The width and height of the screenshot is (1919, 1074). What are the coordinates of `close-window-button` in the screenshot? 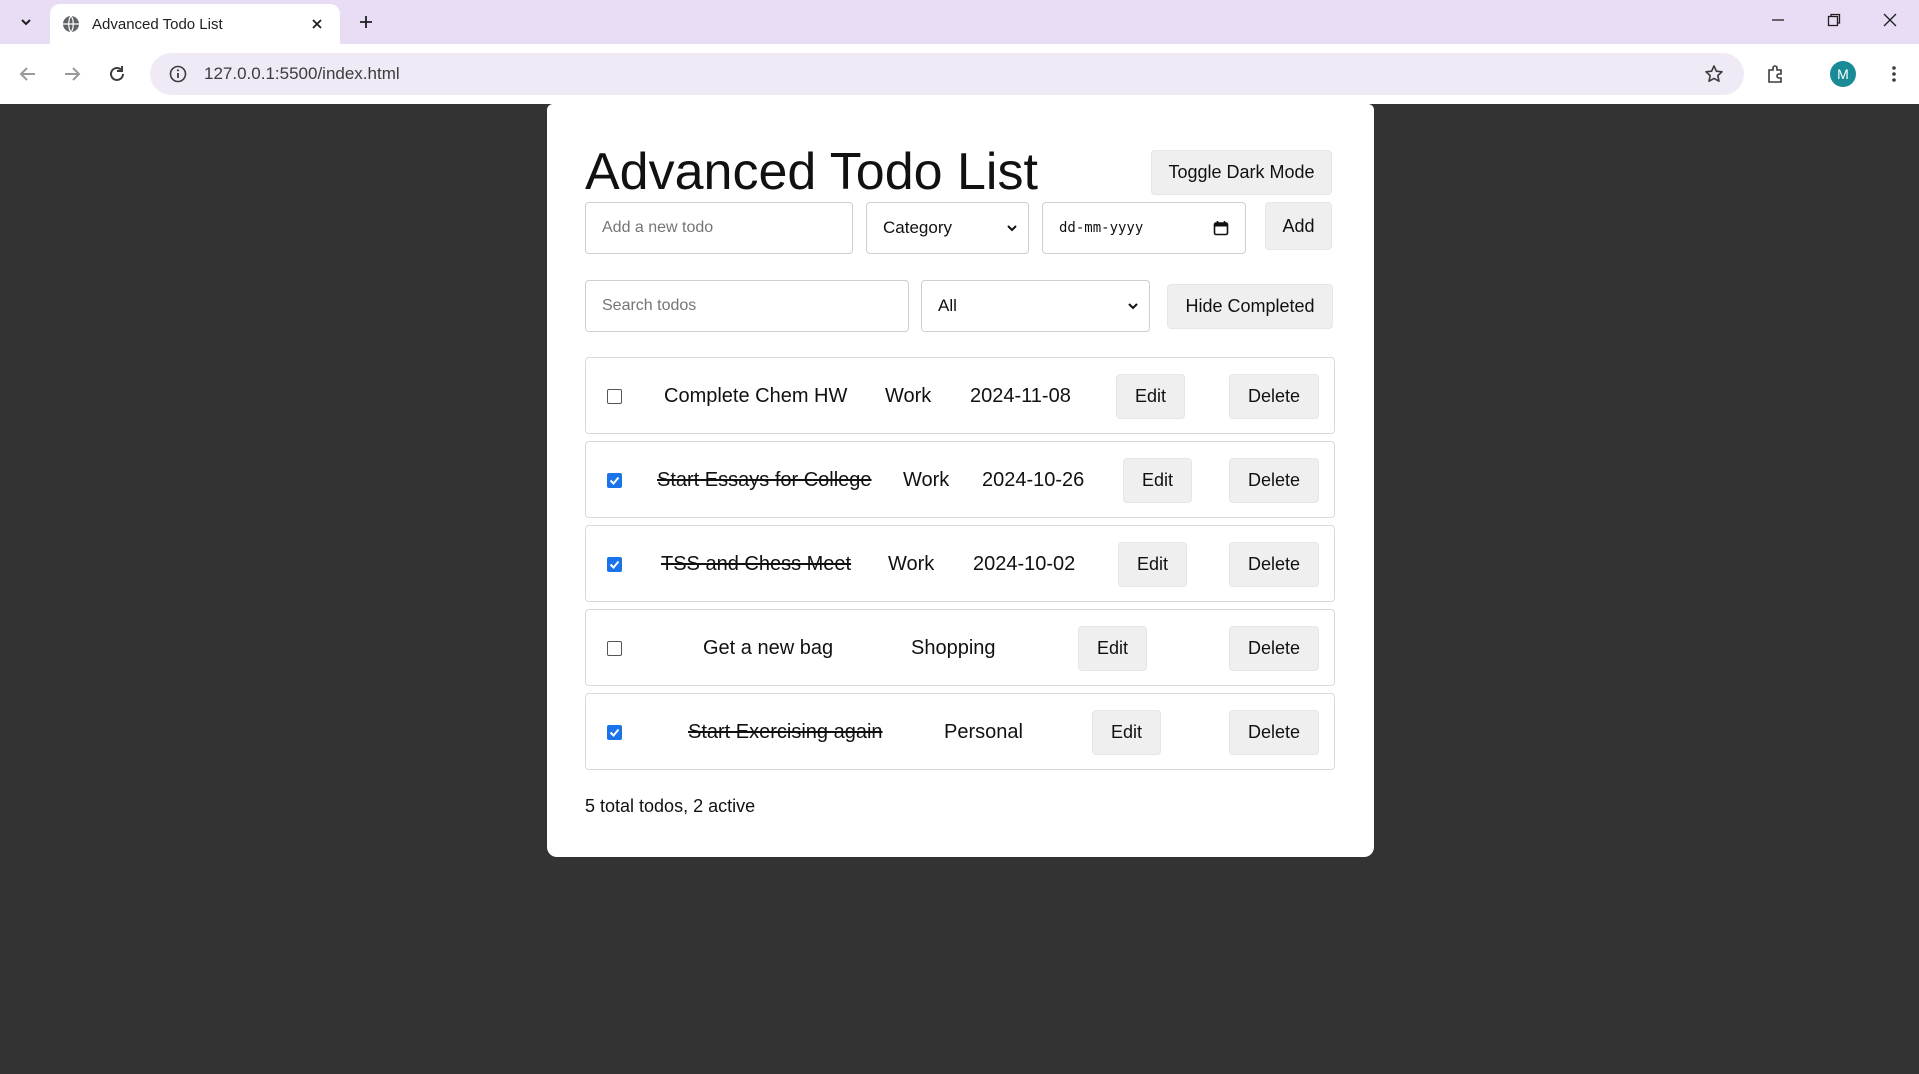 It's located at (1890, 20).